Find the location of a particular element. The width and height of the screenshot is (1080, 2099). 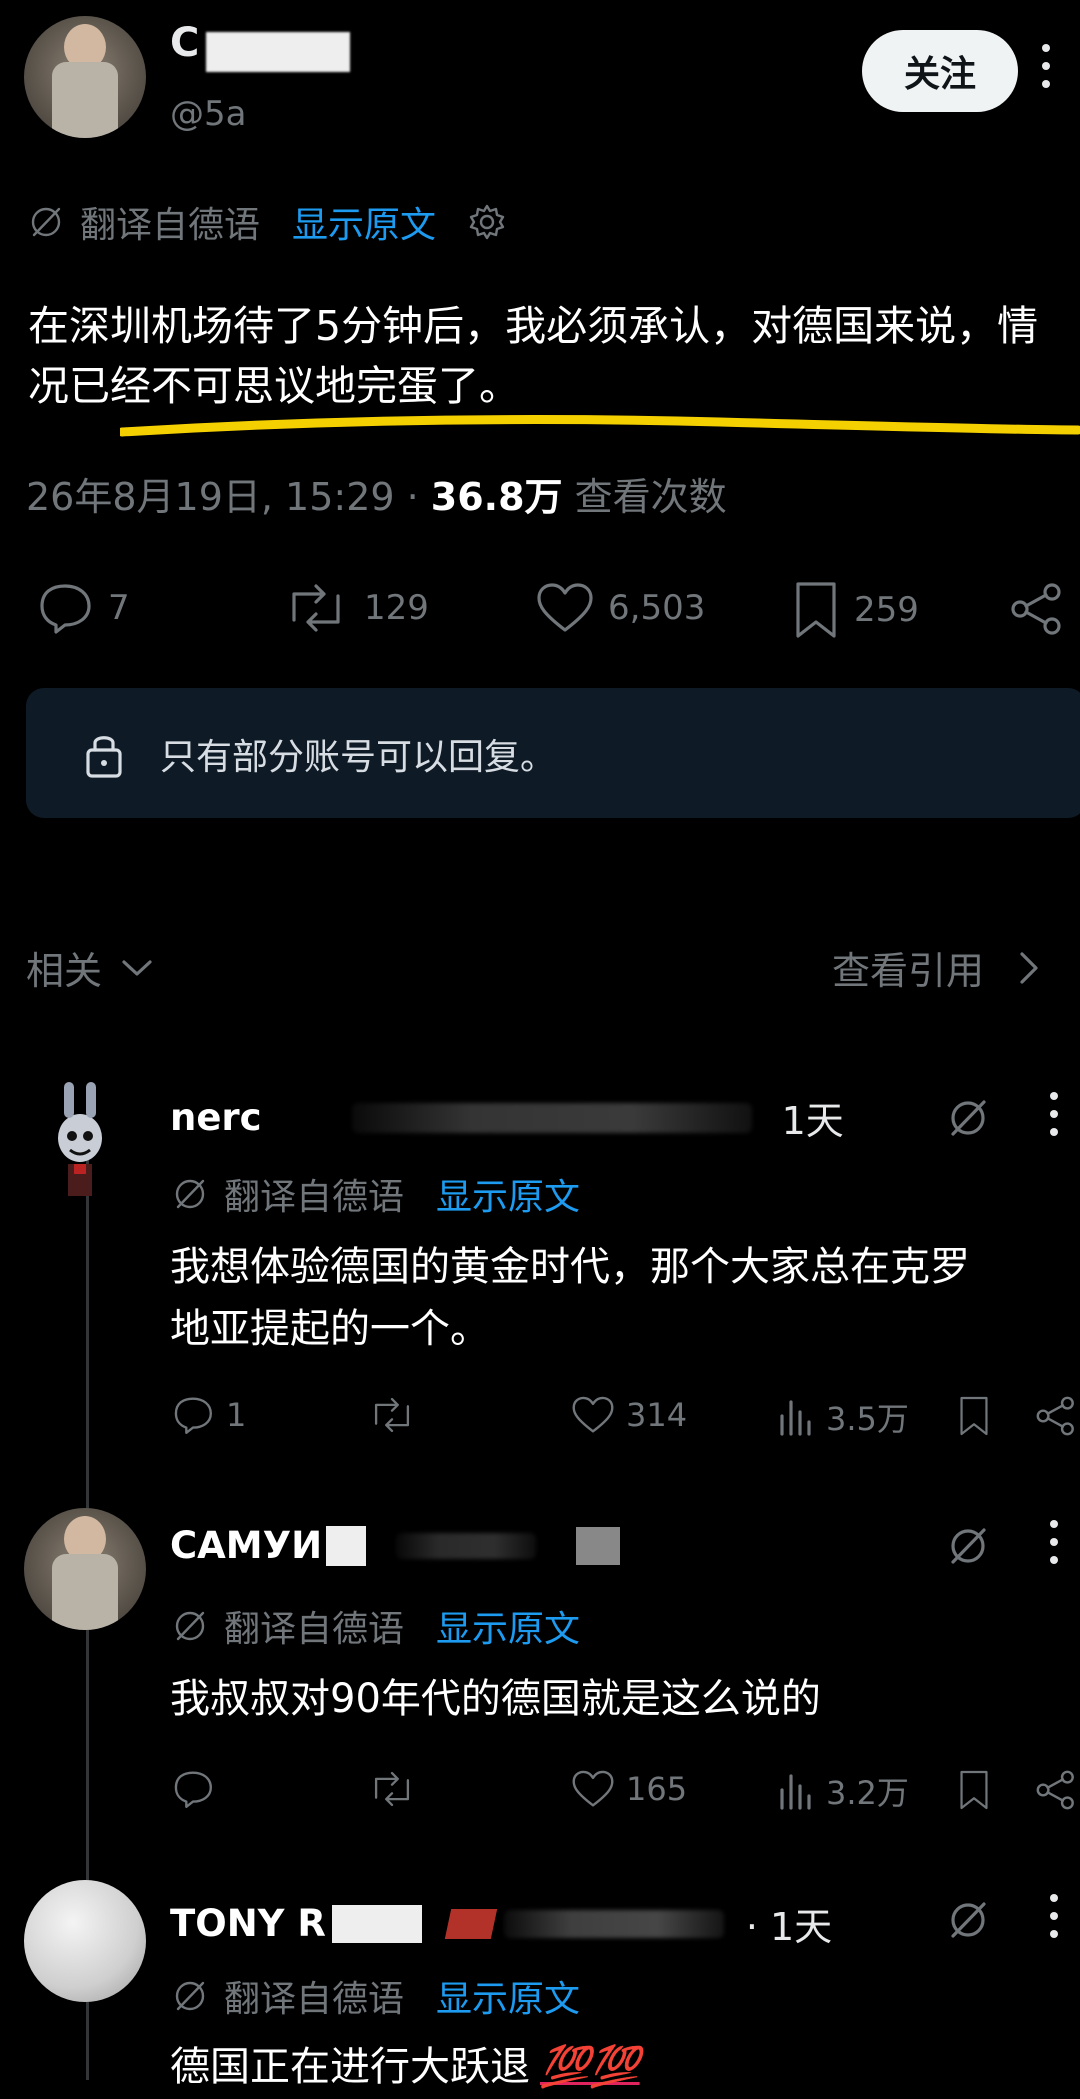

comment-reply-count: 1 is located at coordinates (236, 1415).